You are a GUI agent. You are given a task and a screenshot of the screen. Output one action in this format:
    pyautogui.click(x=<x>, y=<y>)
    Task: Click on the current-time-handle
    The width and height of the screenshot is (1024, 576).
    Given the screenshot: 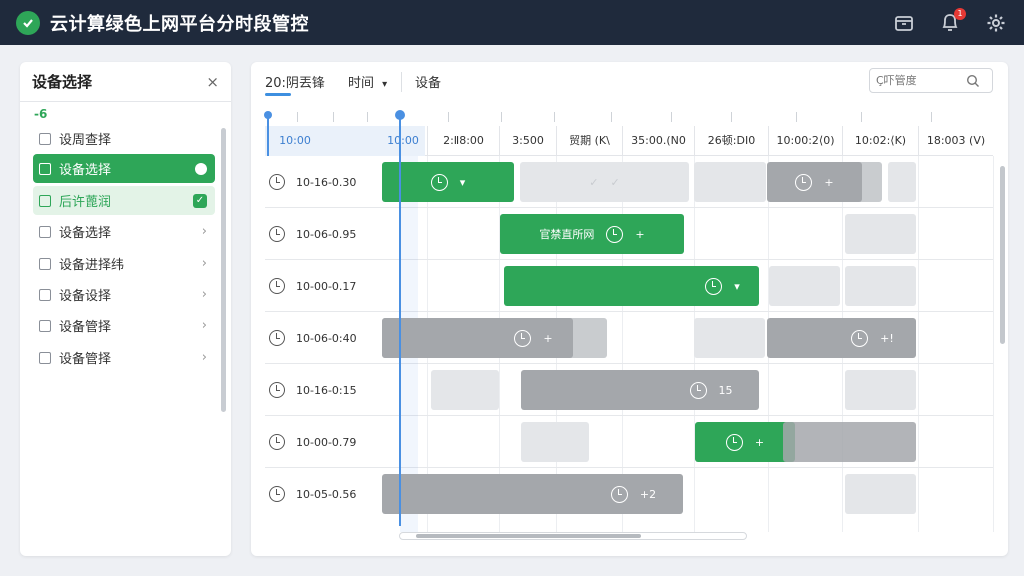 What is the action you would take?
    pyautogui.click(x=400, y=115)
    